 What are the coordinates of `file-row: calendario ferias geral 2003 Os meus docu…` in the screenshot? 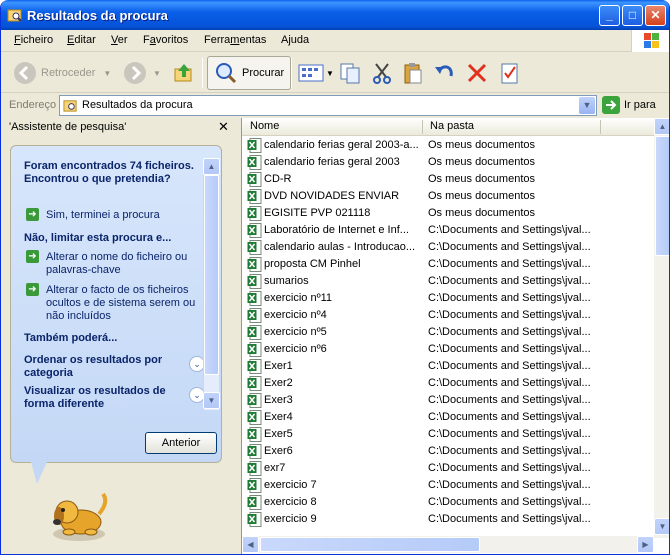 It's located at (448, 162).